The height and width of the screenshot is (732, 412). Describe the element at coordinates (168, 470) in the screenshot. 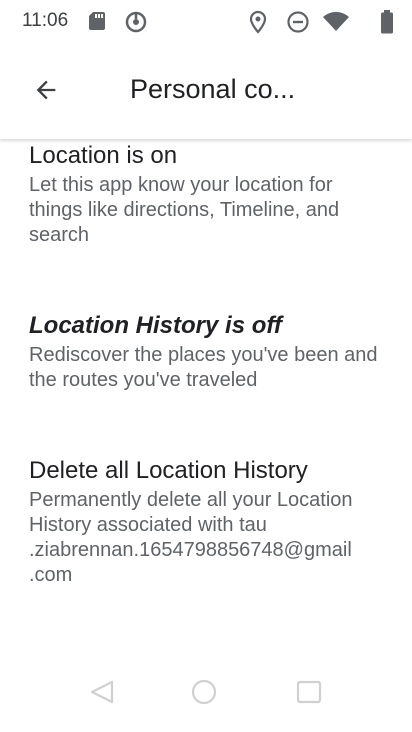

I see `delete-location-history-title: Delete all Location History` at that location.